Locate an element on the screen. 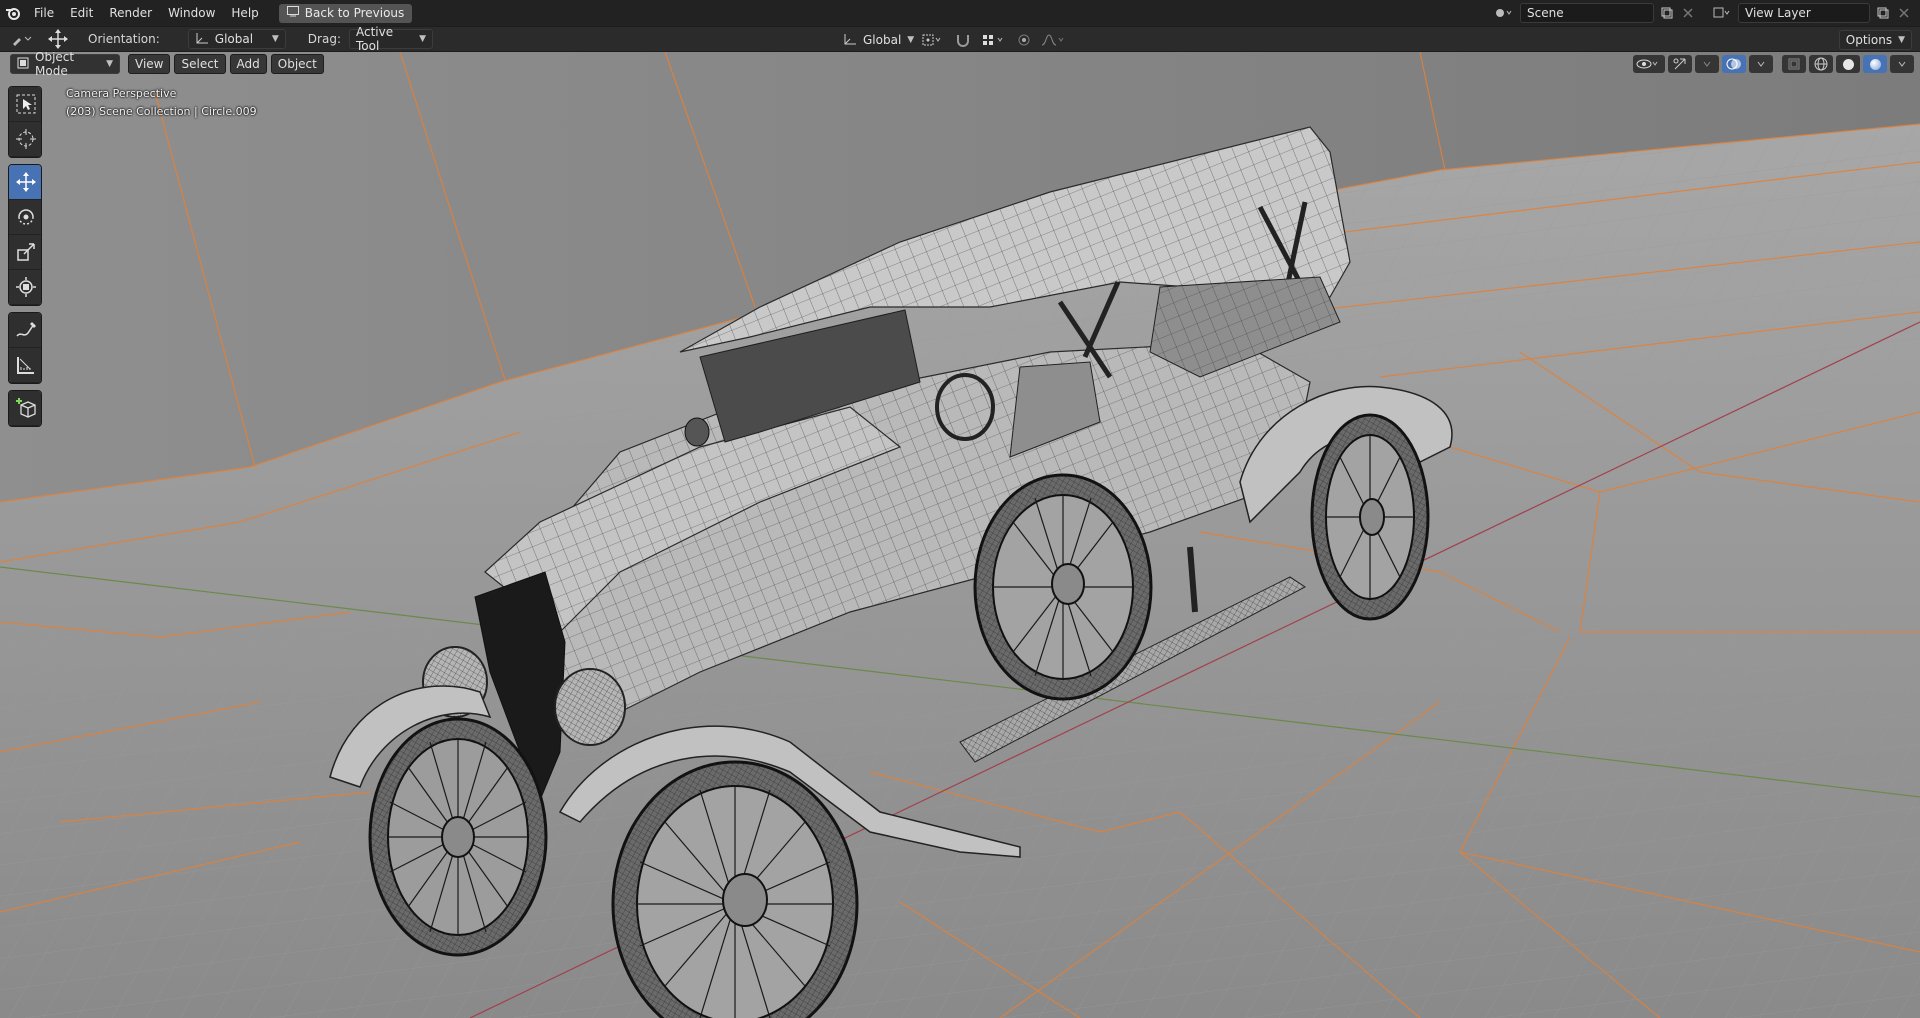 The height and width of the screenshot is (1018, 1920). tool-group-select is located at coordinates (25, 122).